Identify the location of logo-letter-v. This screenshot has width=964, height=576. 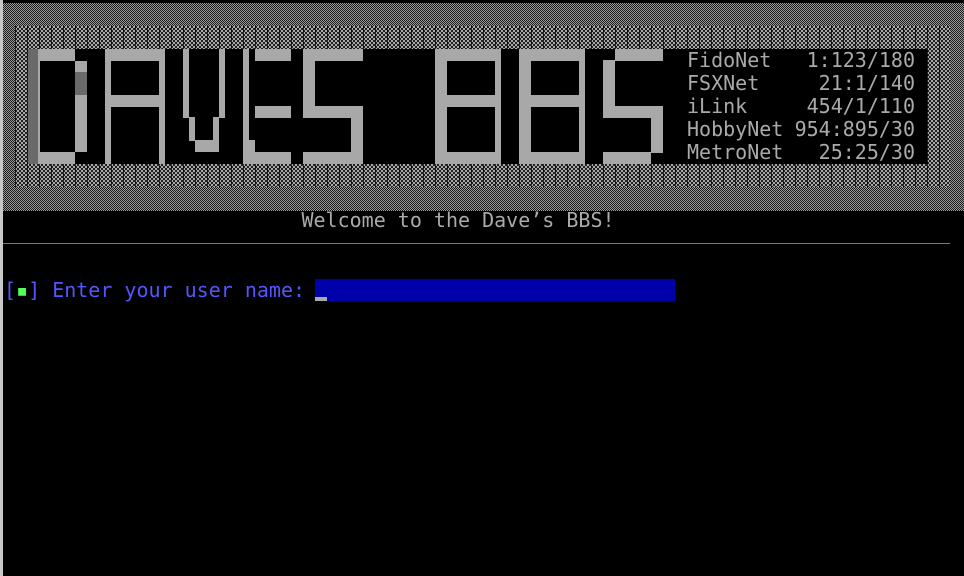
(204, 100).